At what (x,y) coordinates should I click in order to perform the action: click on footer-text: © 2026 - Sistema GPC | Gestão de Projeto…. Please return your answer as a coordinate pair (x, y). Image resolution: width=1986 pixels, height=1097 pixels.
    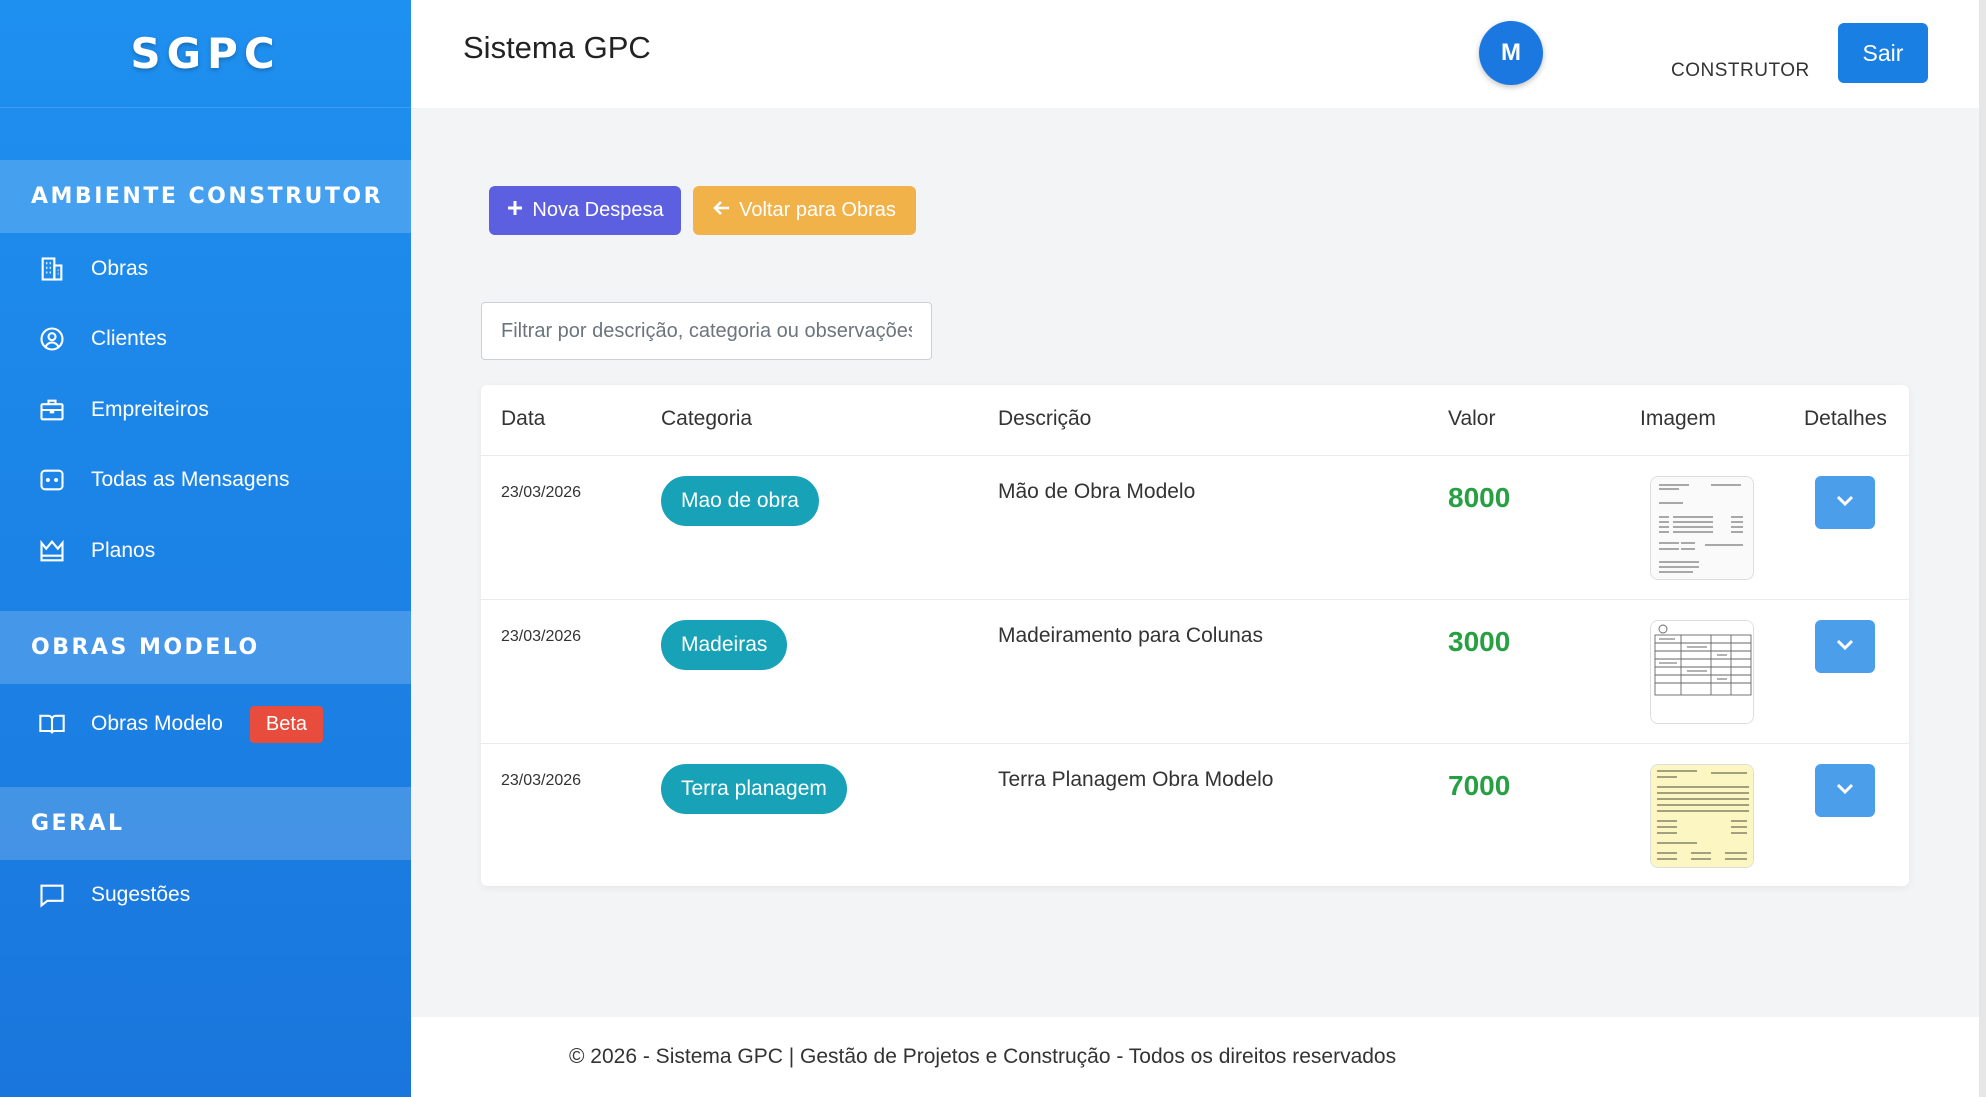
    Looking at the image, I should click on (983, 1056).